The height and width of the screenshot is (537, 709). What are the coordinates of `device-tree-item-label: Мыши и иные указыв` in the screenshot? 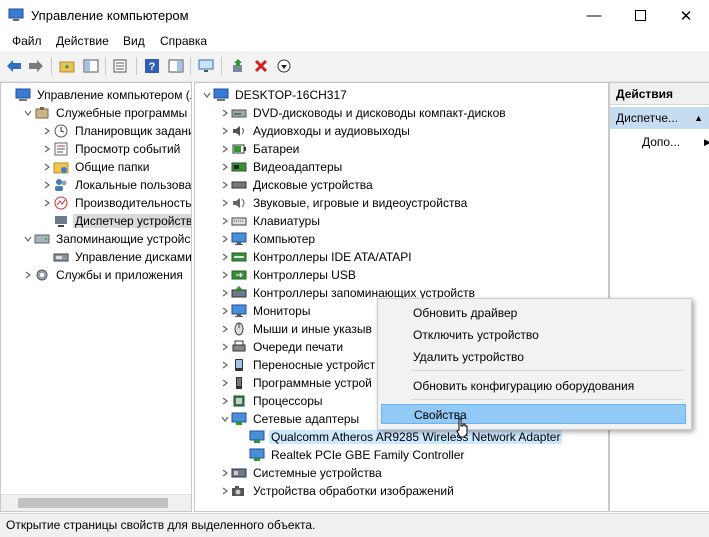 It's located at (312, 329).